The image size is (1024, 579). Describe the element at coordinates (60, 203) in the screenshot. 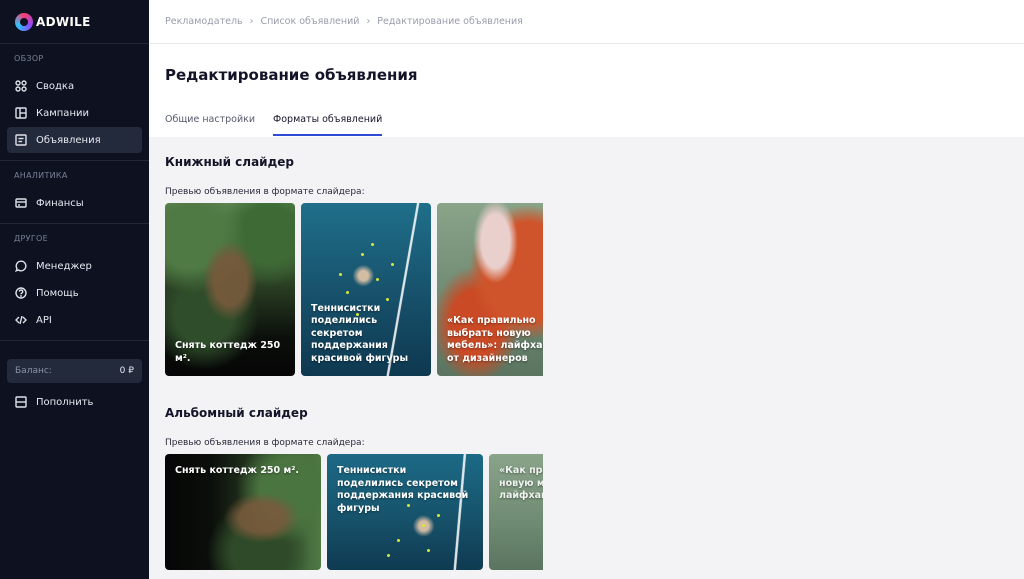

I see `sidebar-item-label: Финансы` at that location.